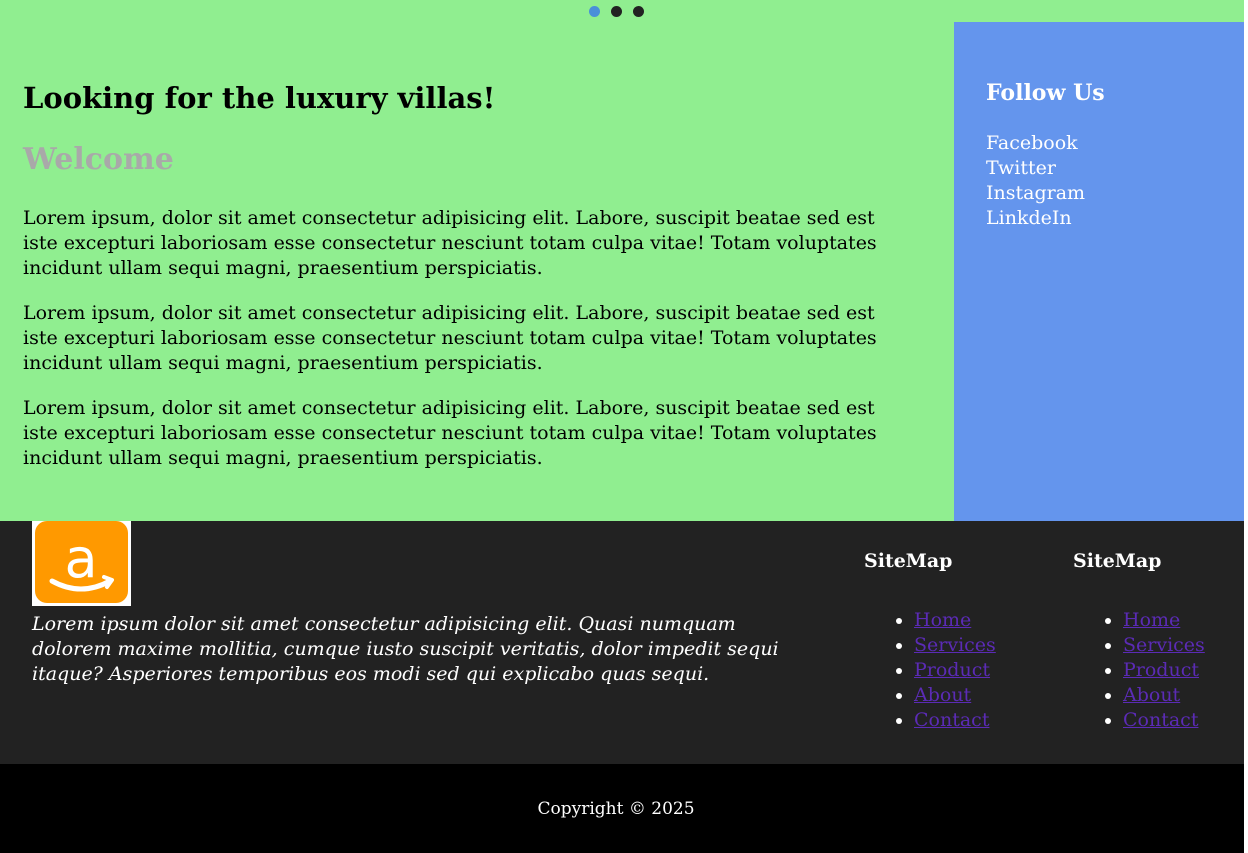  Describe the element at coordinates (80, 558) in the screenshot. I see `svg-text: a` at that location.